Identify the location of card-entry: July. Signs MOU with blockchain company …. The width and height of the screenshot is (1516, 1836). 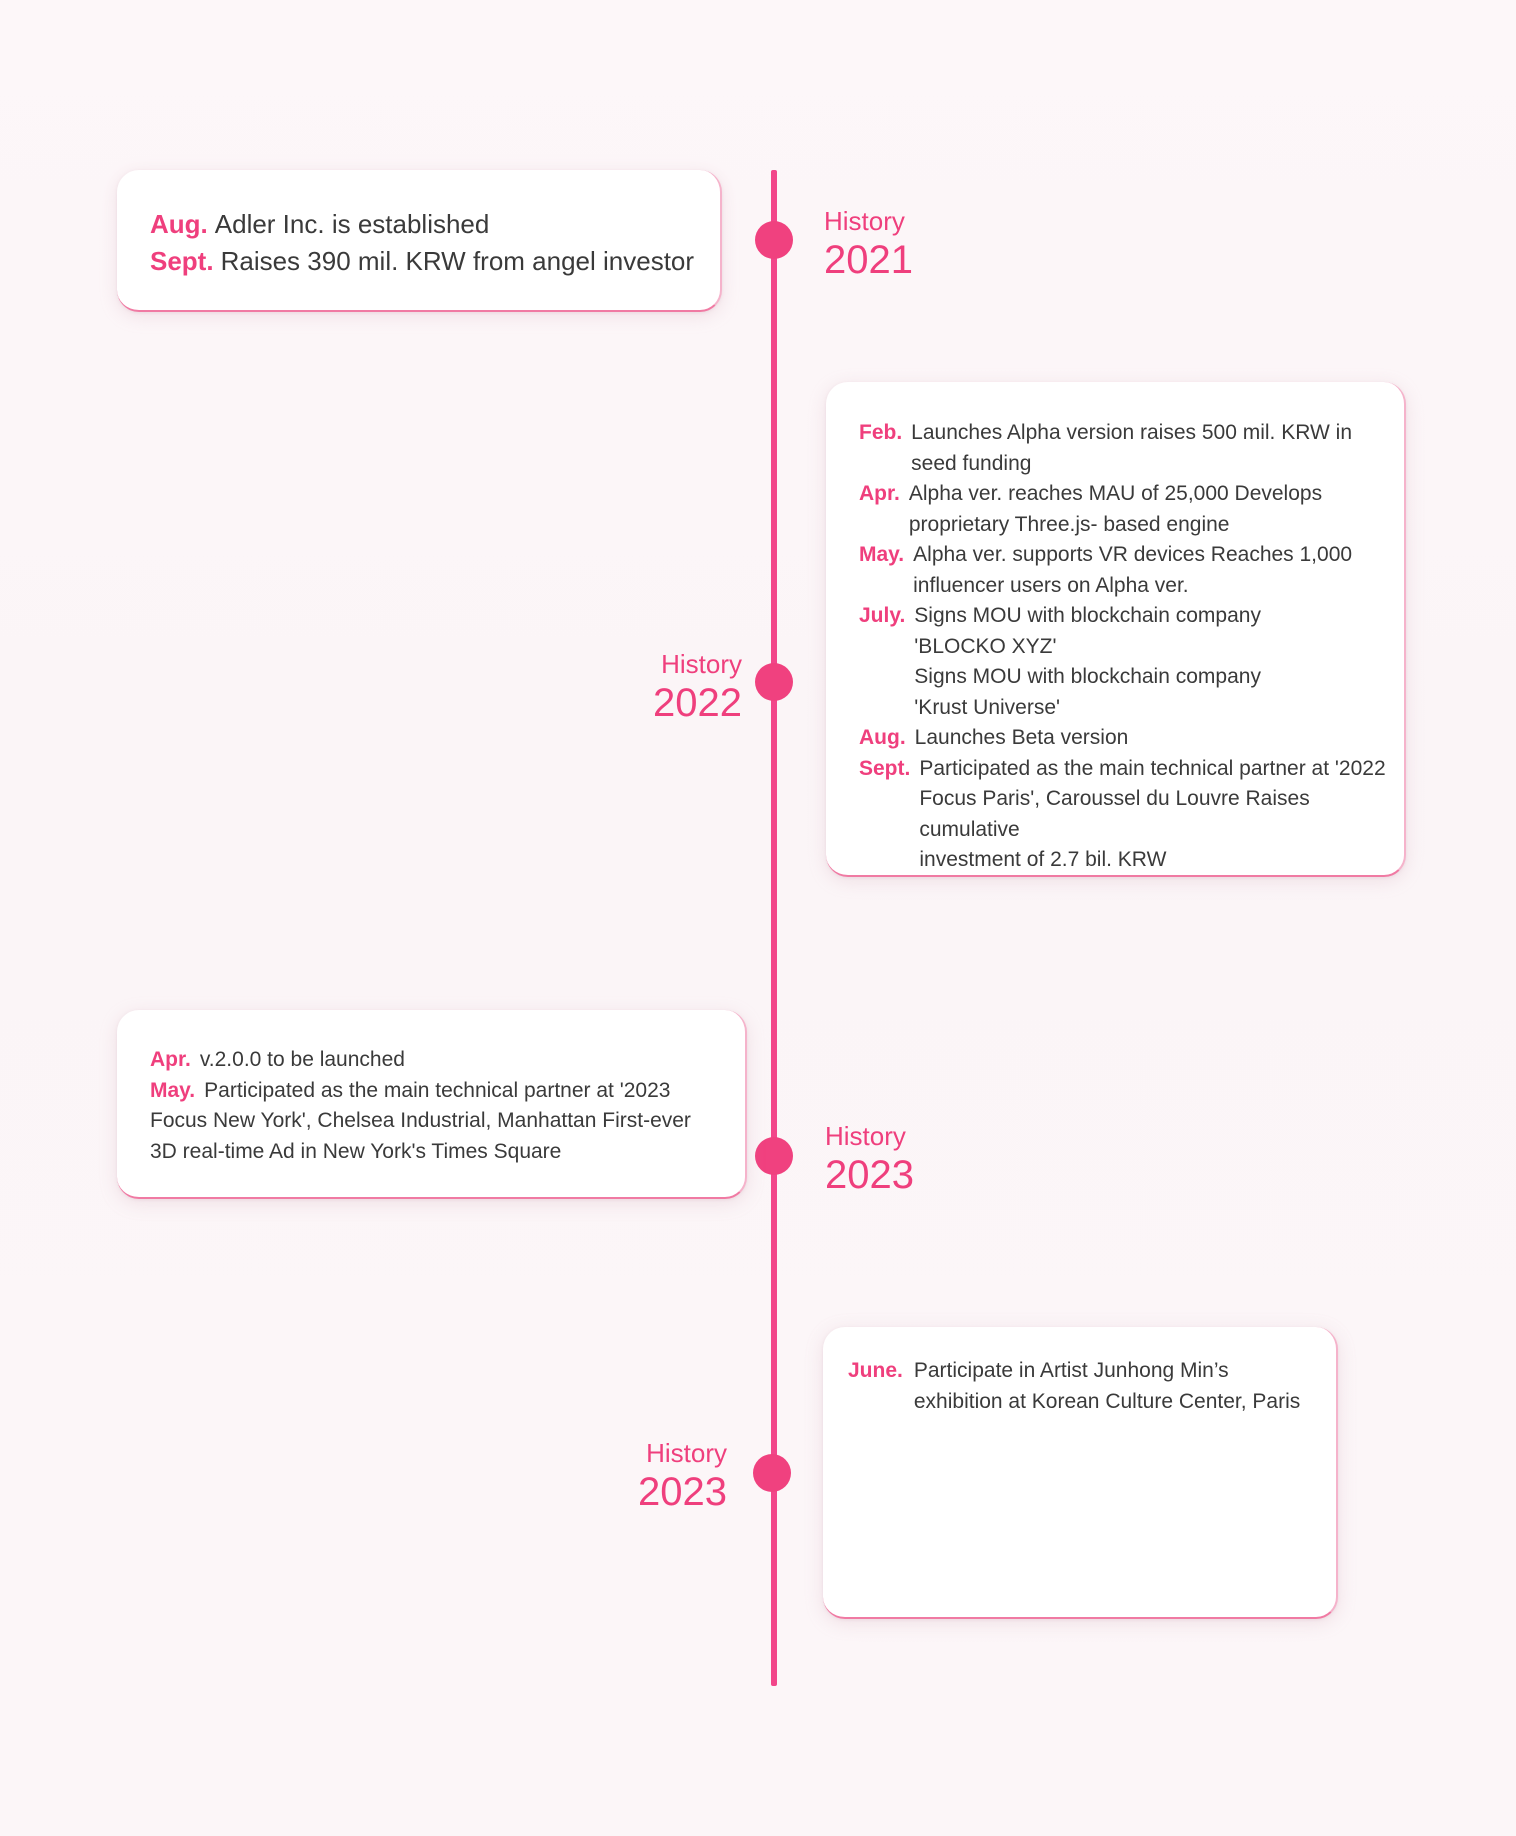
(1131, 662).